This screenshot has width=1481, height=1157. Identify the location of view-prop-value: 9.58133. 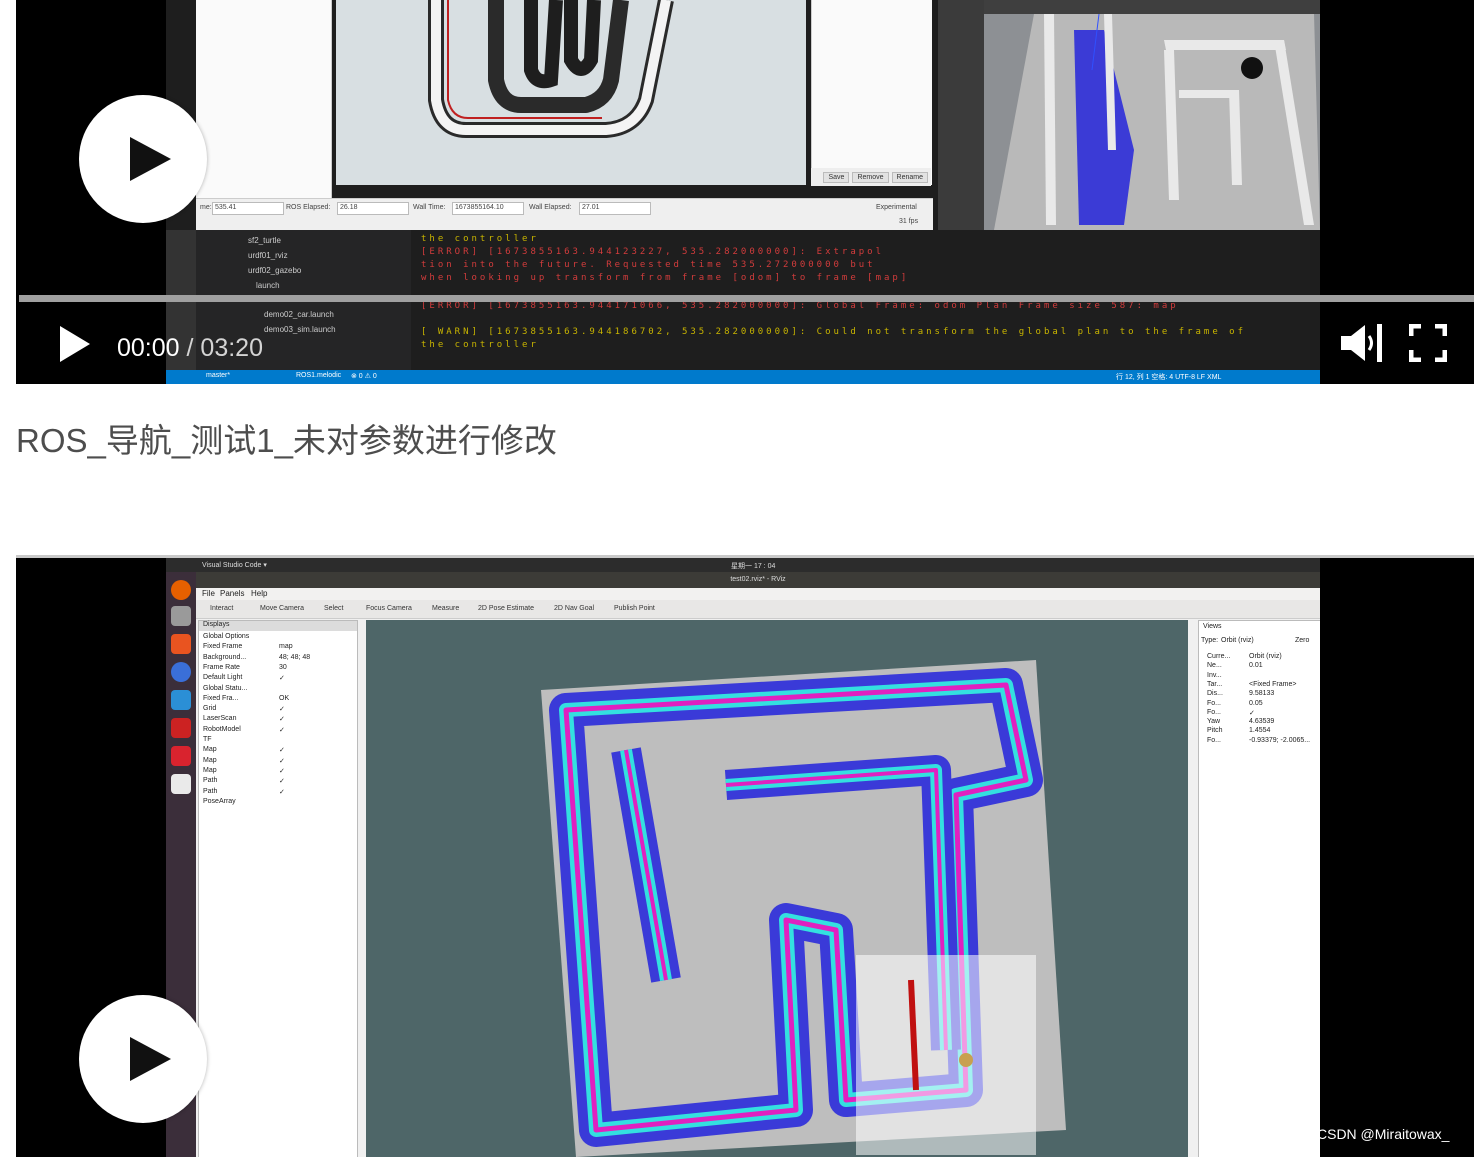
(1261, 693).